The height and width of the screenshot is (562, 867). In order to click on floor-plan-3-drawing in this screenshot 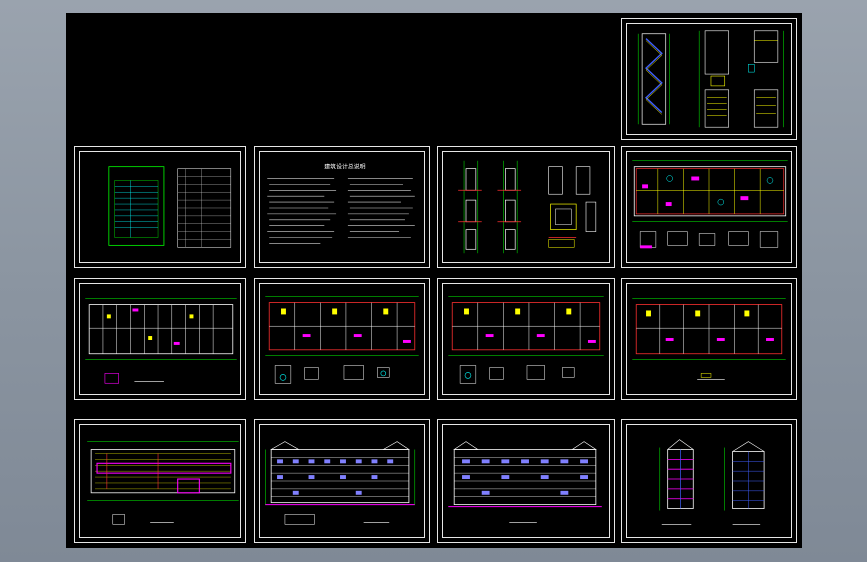, I will do `click(342, 340)`.